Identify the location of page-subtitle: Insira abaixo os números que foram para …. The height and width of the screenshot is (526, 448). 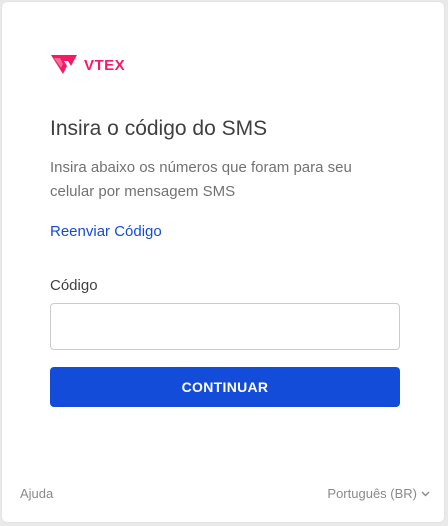
(201, 179).